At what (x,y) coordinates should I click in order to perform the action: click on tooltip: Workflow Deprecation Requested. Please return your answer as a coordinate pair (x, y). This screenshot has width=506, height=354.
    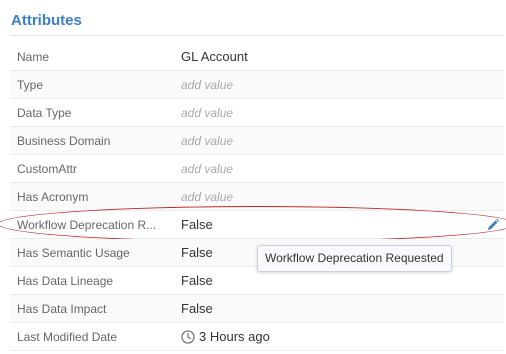
    Looking at the image, I should click on (354, 258).